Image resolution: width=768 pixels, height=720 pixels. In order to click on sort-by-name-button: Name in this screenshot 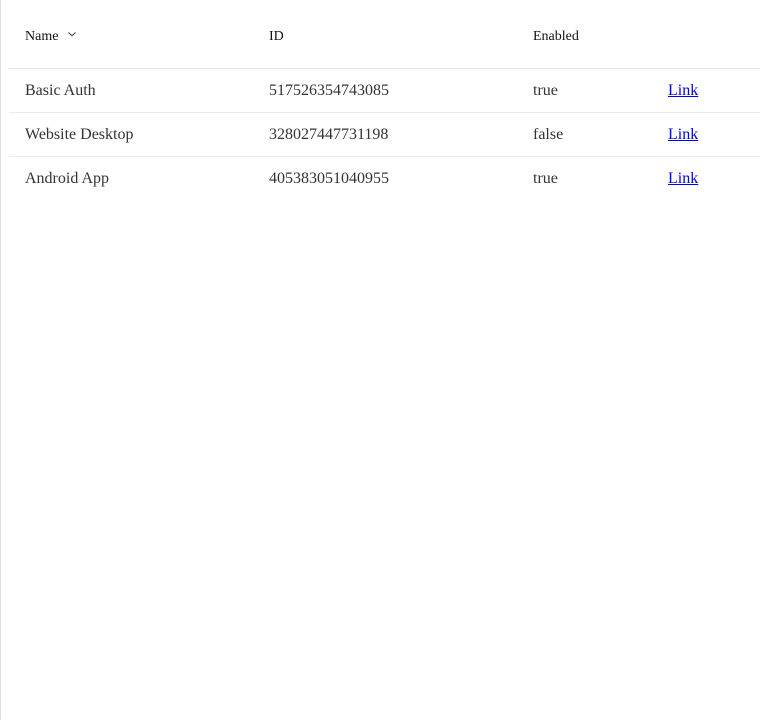, I will do `click(51, 37)`.